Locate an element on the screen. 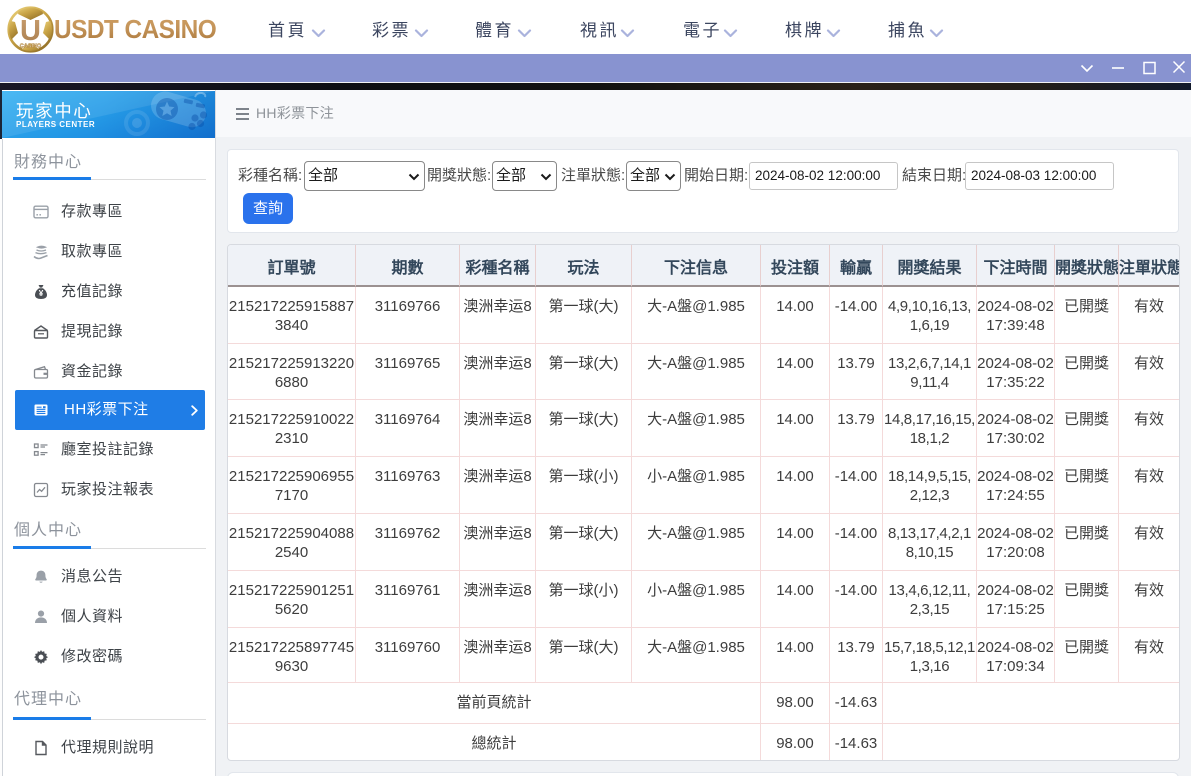 Image resolution: width=1191 pixels, height=776 pixels. svg-text: CASINO is located at coordinates (31, 47).